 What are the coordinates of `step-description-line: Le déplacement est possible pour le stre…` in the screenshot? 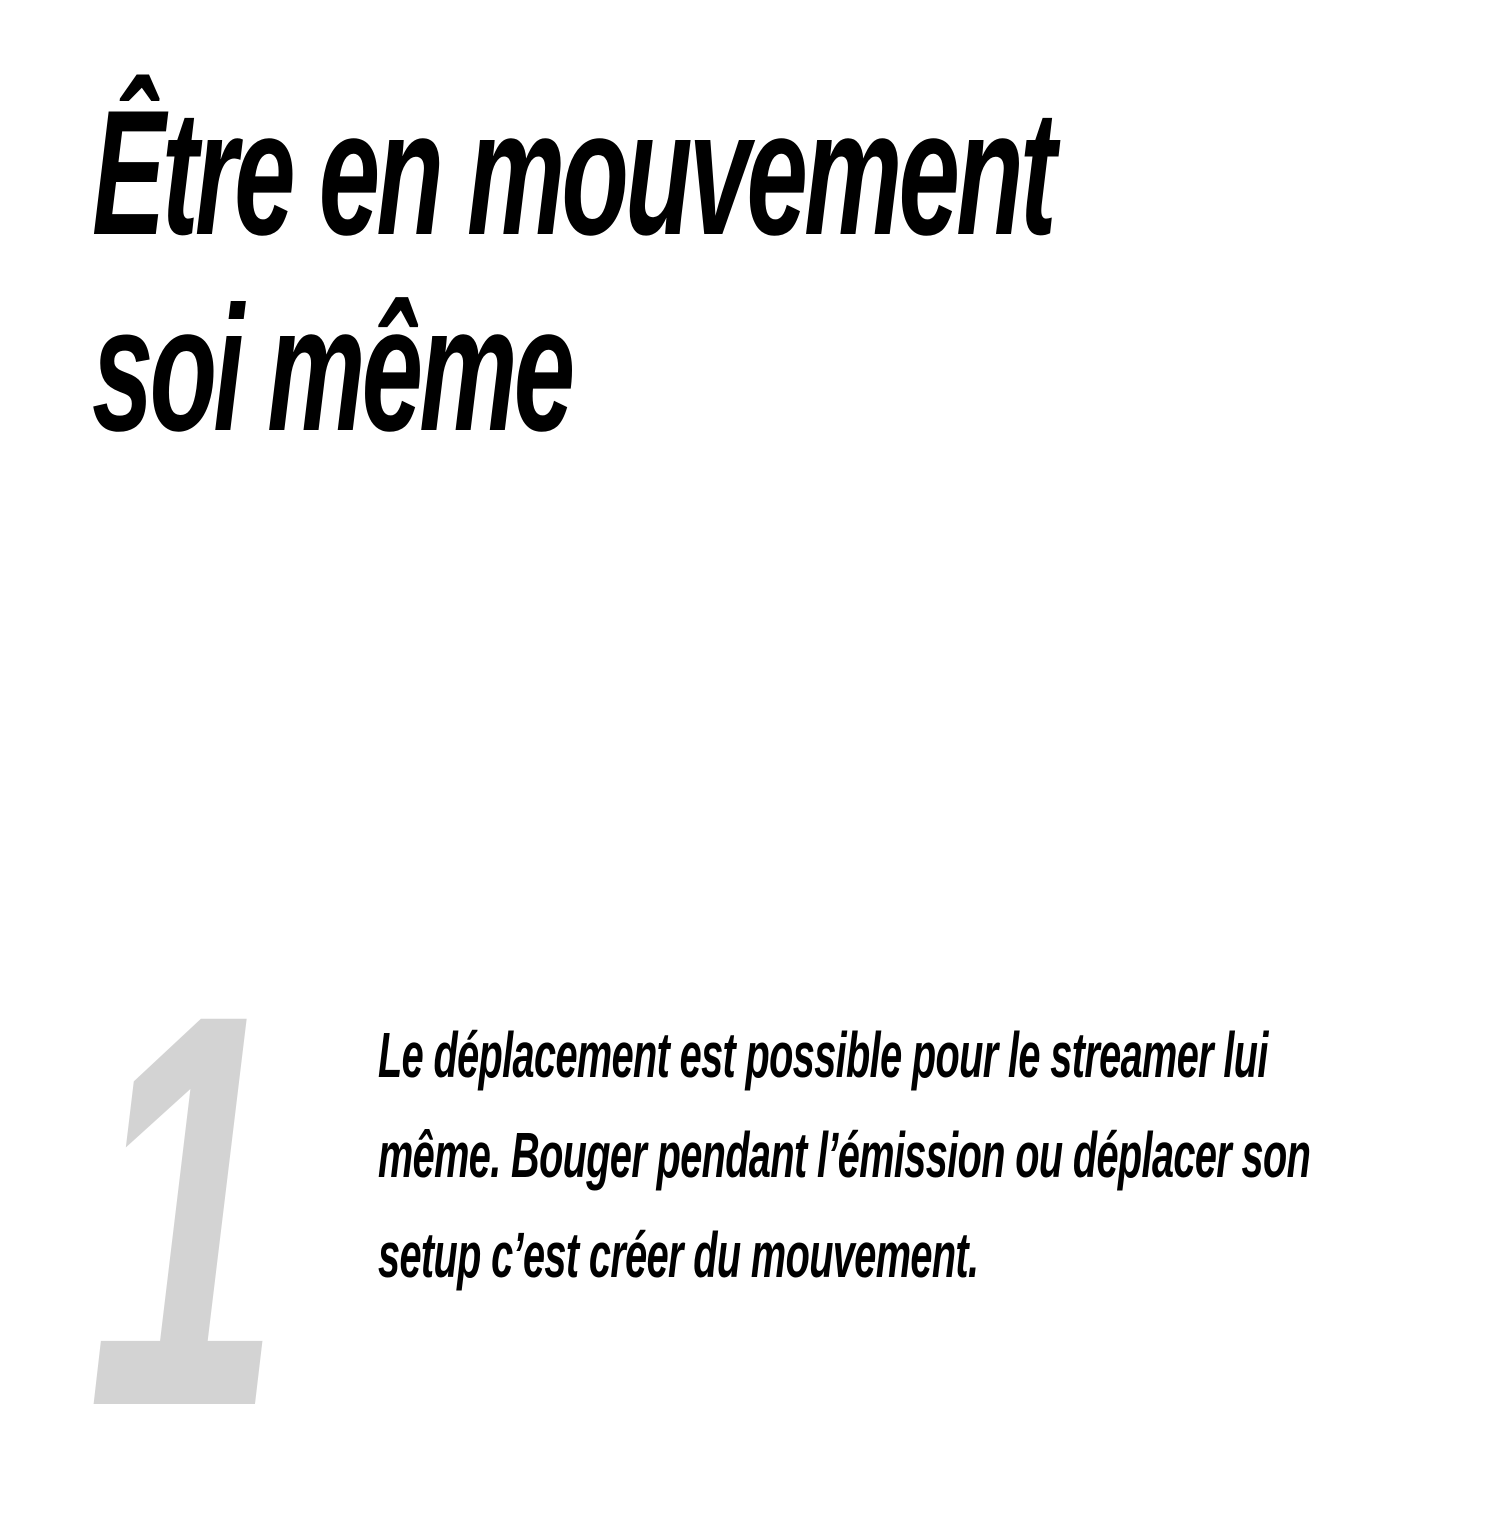 It's located at (823, 1055).